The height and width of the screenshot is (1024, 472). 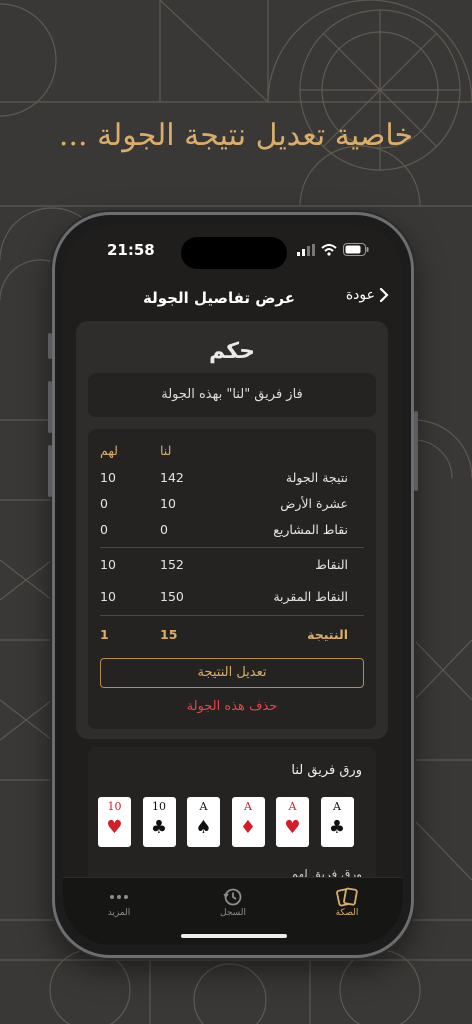 What do you see at coordinates (203, 827) in the screenshot?
I see `card-suit-icon: ♠` at bounding box center [203, 827].